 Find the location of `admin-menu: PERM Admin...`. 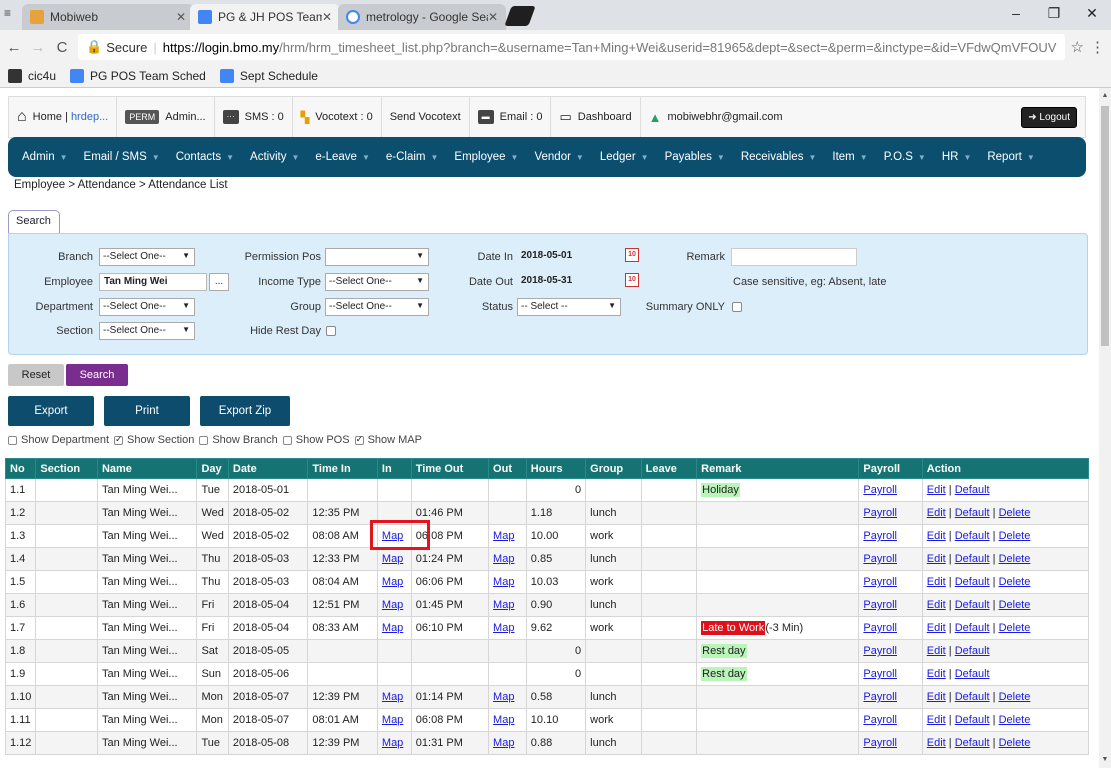

admin-menu: PERM Admin... is located at coordinates (166, 117).